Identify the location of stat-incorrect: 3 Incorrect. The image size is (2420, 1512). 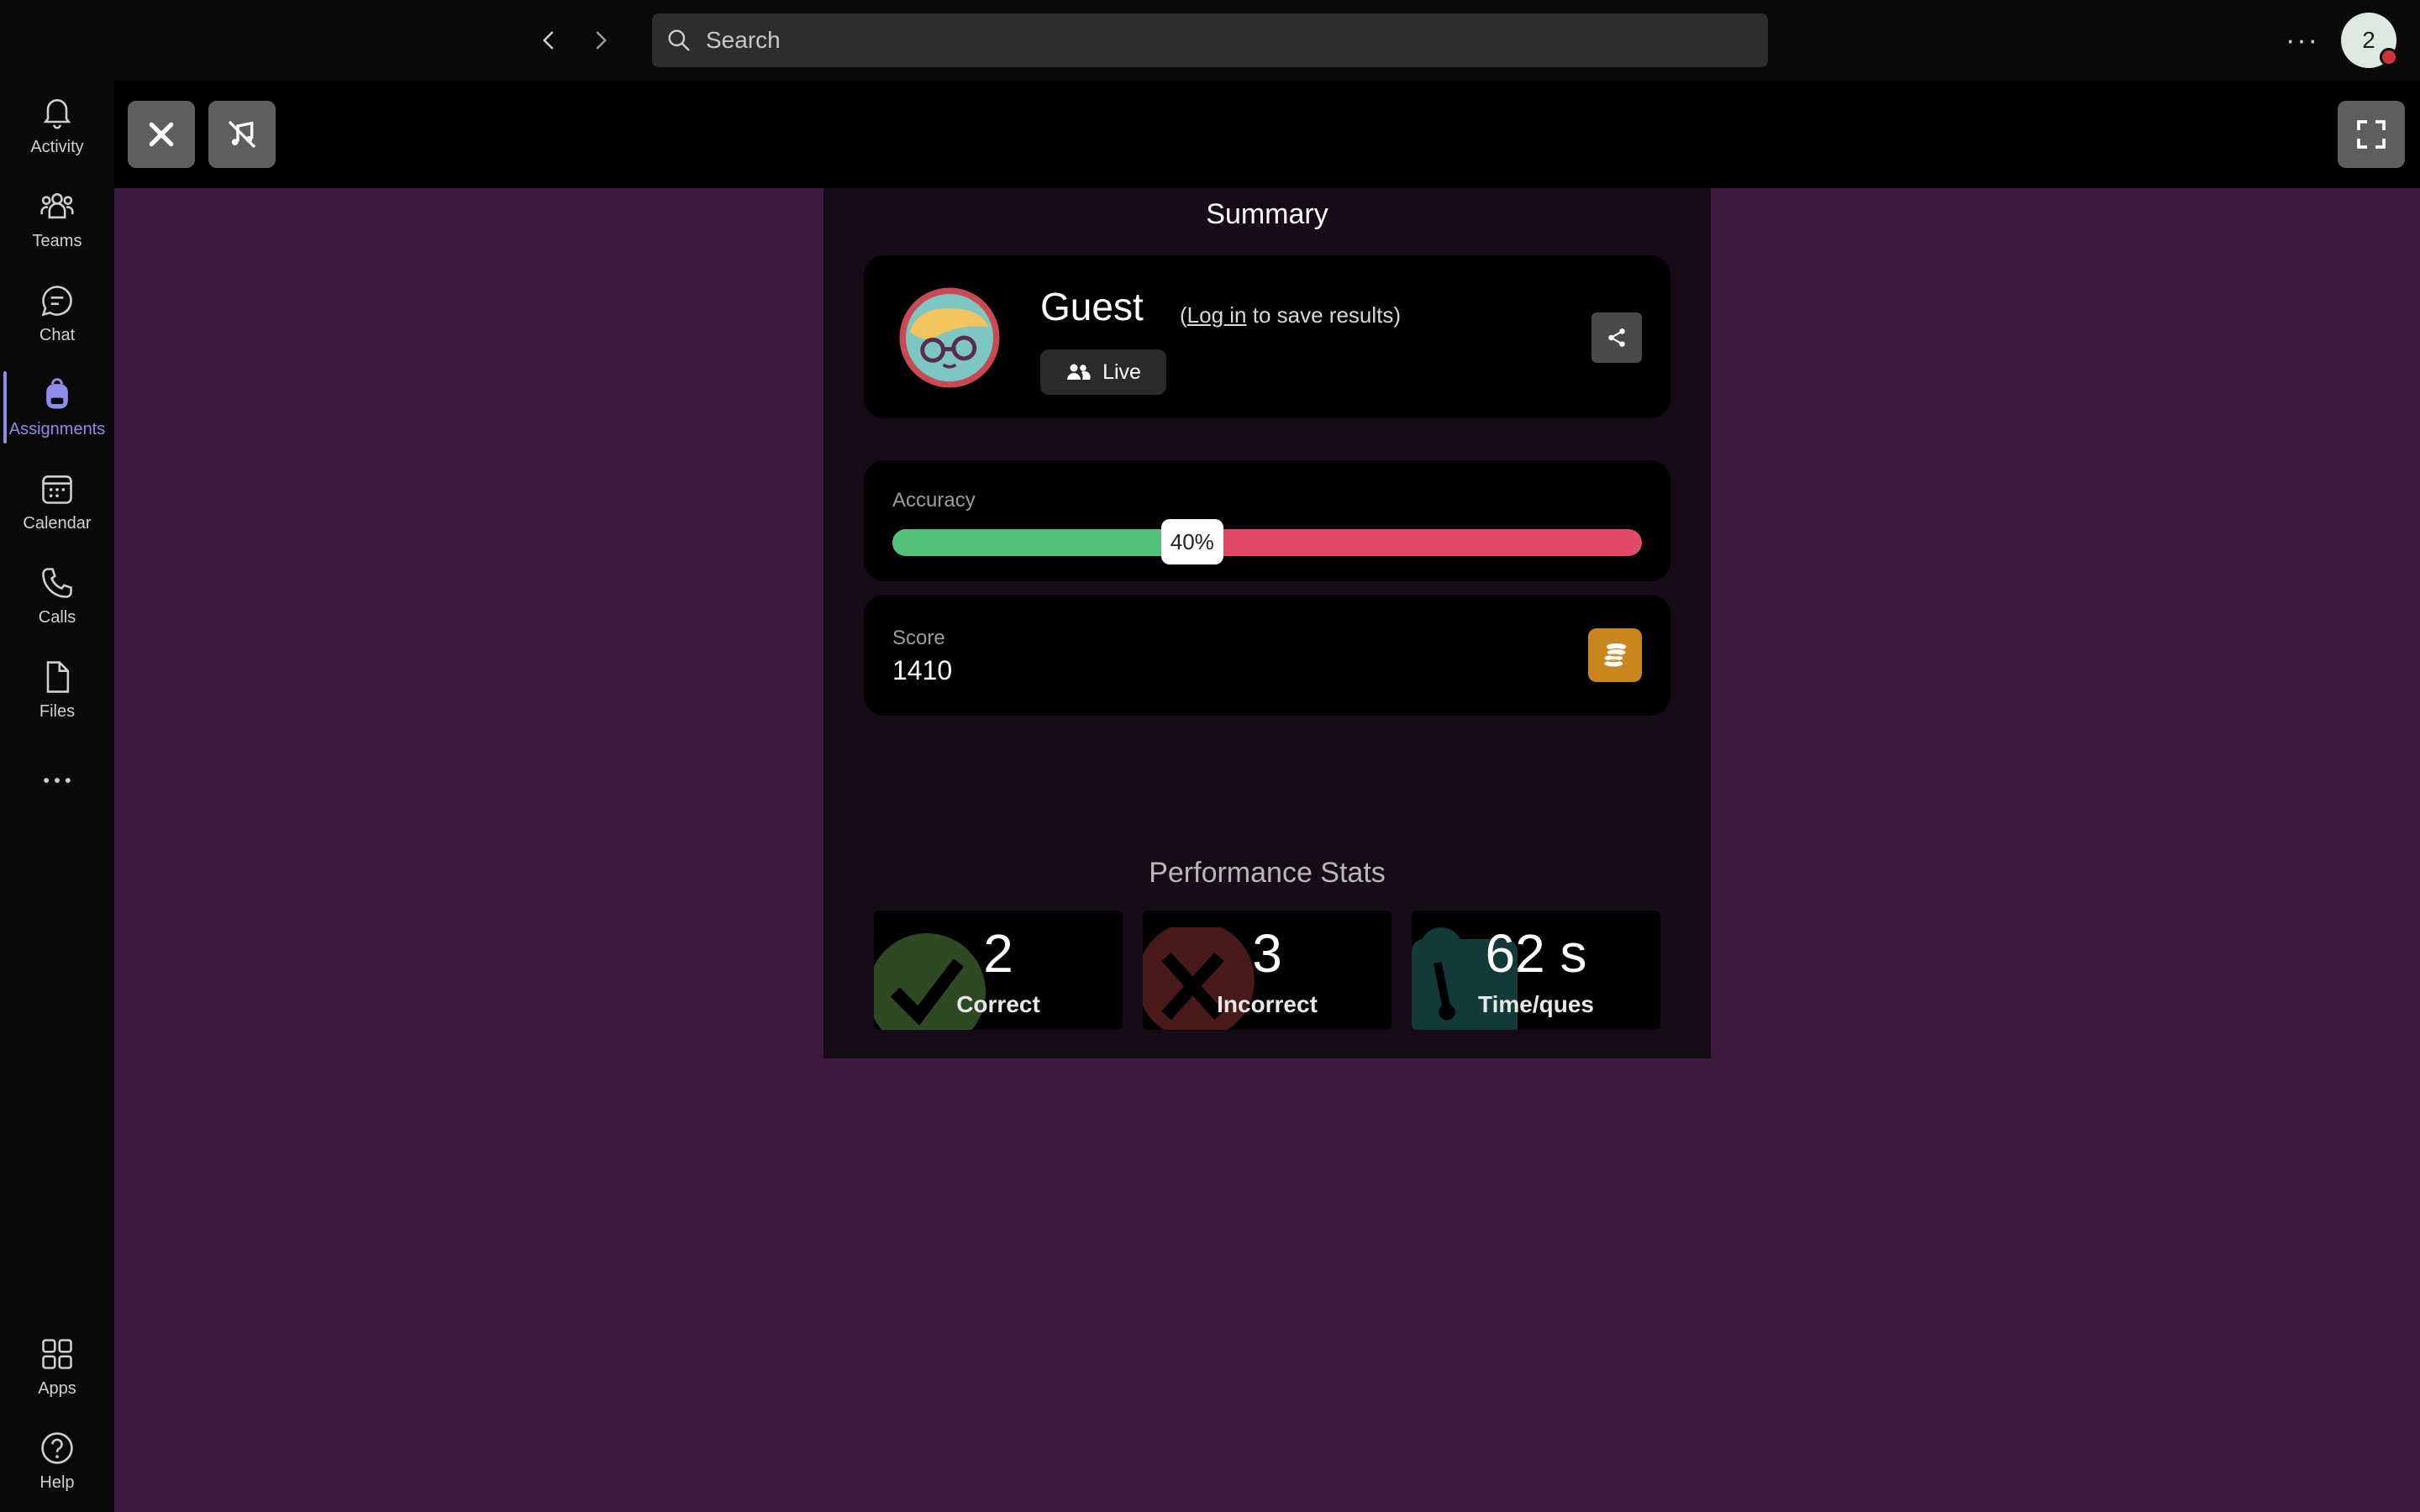
(1267, 970).